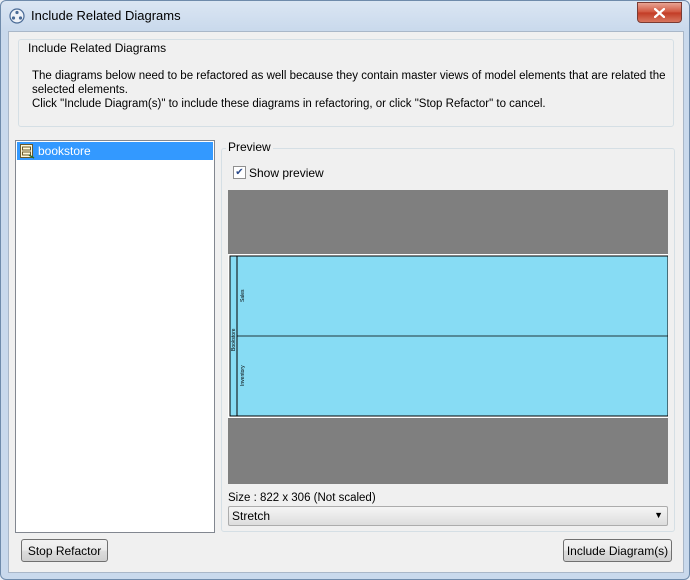 This screenshot has width=690, height=580. I want to click on show-preview-label: Show preview, so click(286, 173).